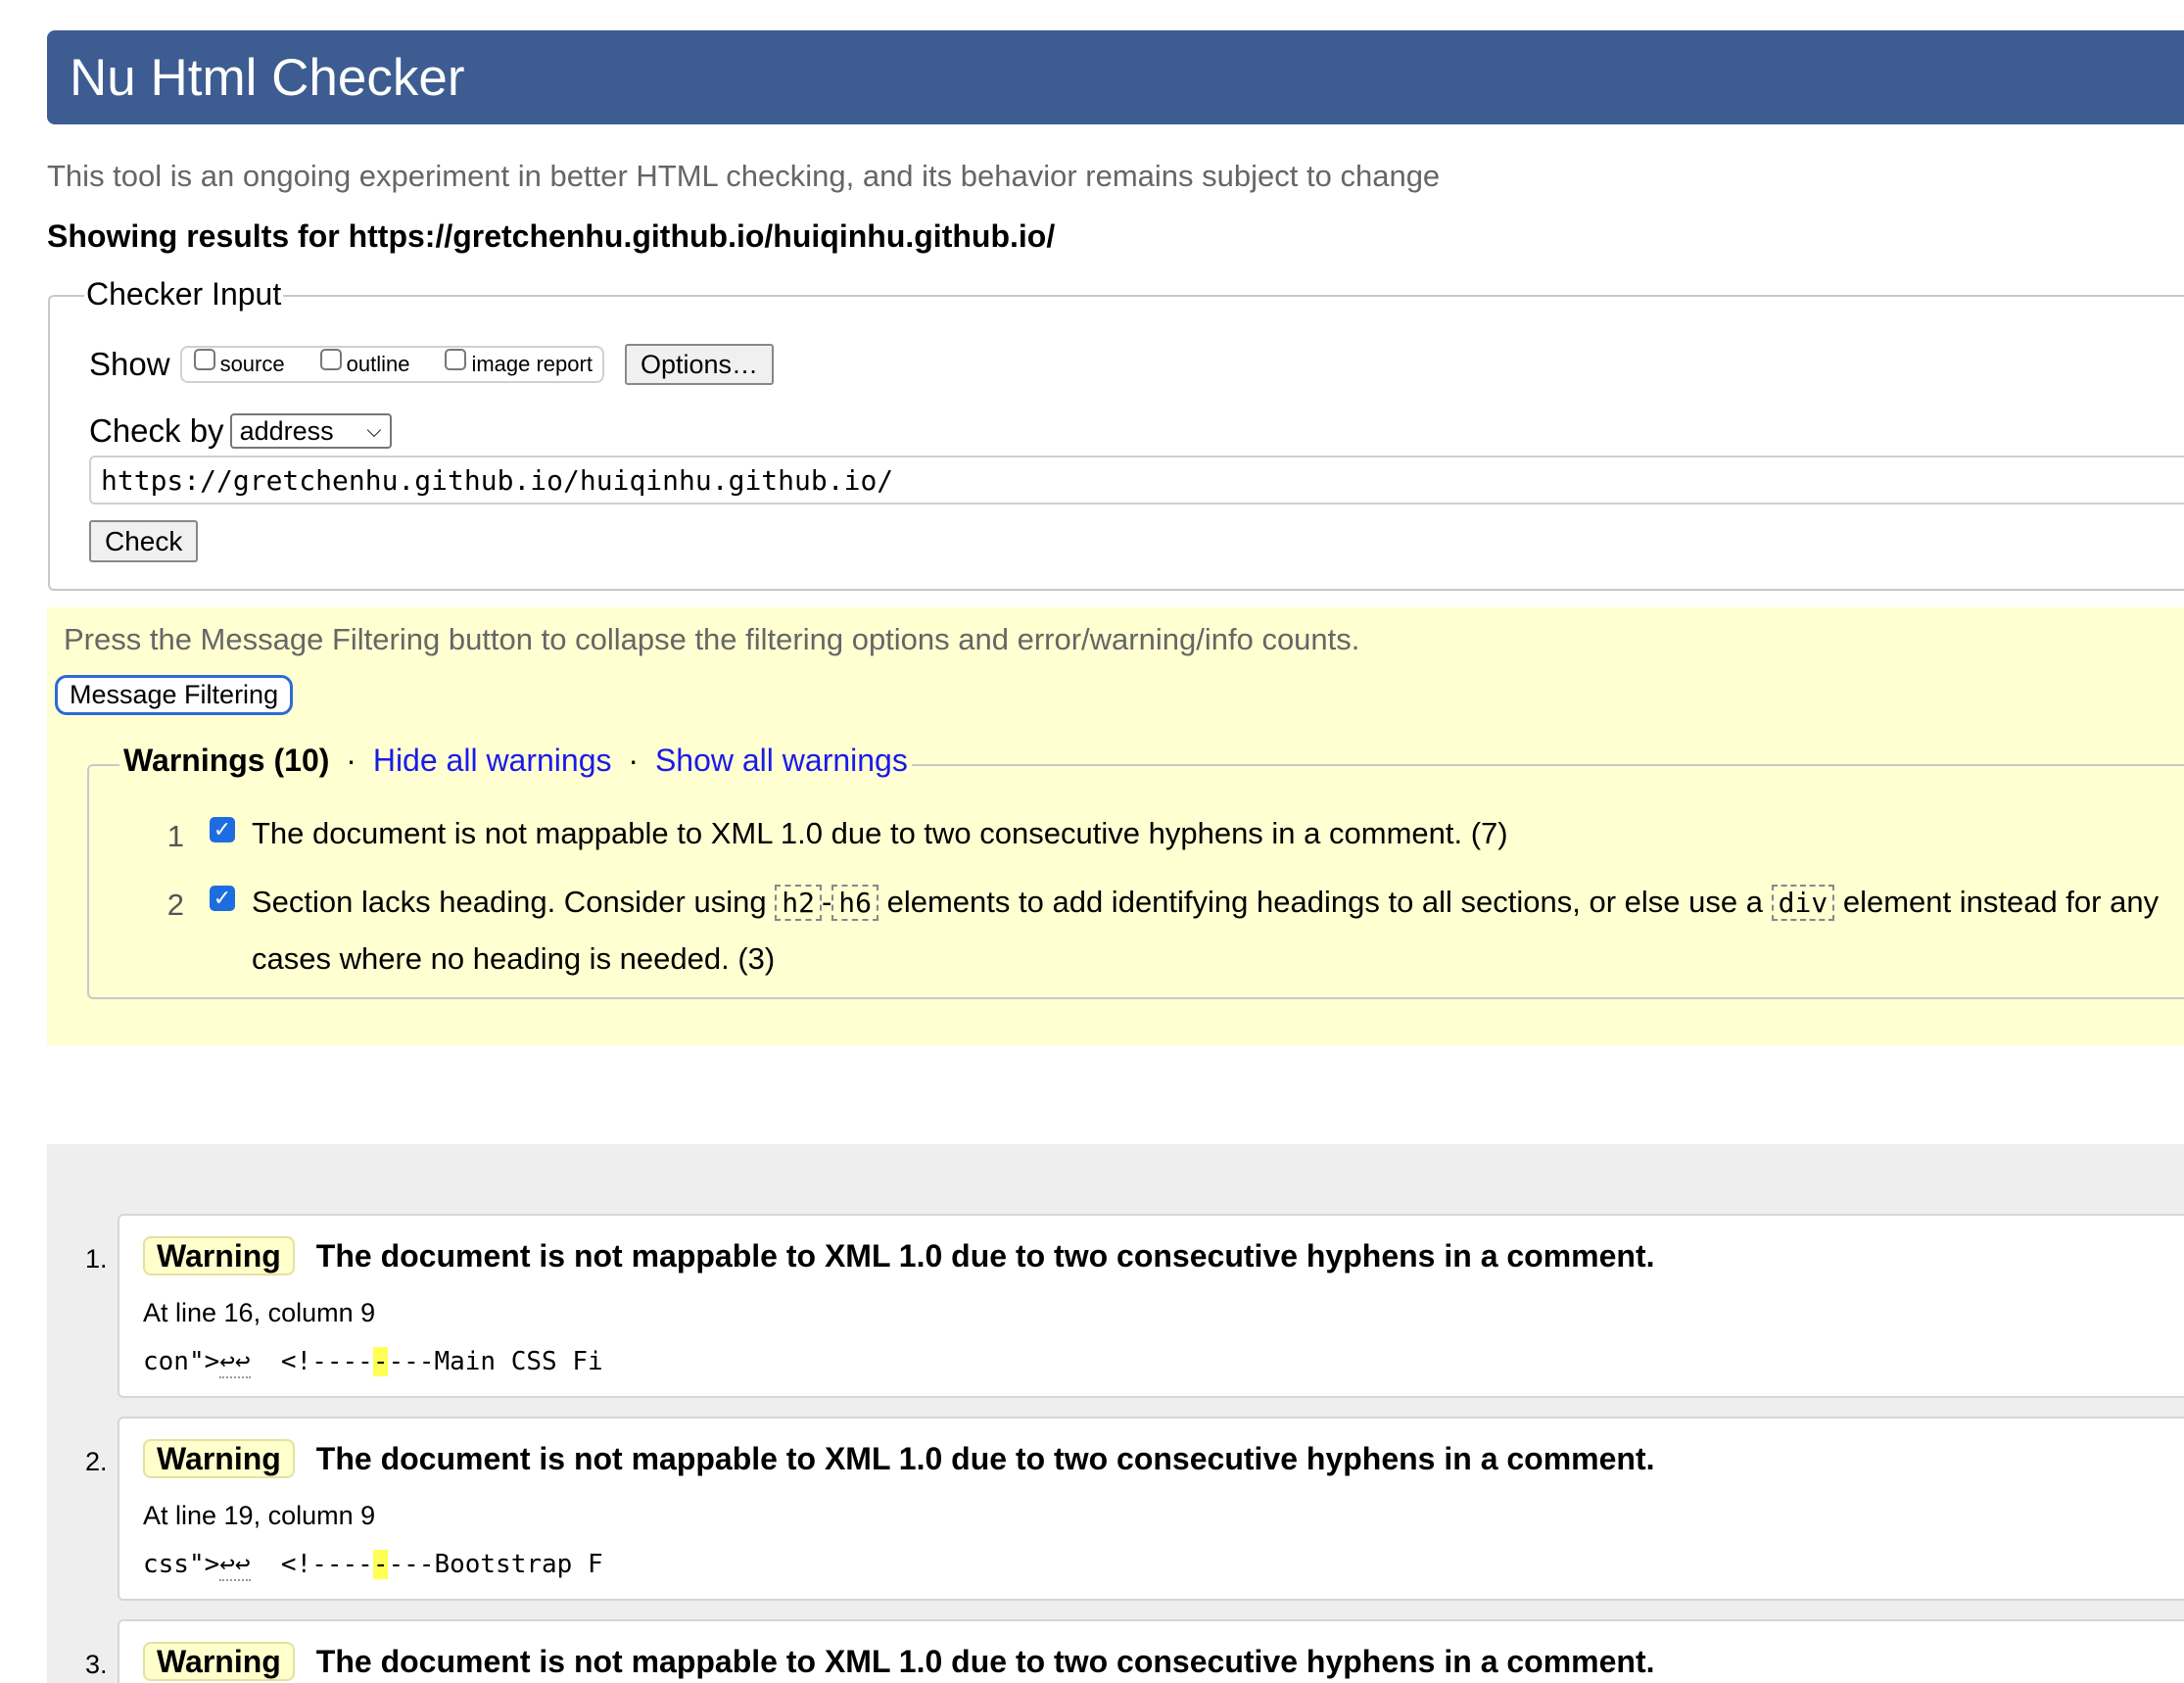 The image size is (2184, 1683). I want to click on source-label: source, so click(252, 364).